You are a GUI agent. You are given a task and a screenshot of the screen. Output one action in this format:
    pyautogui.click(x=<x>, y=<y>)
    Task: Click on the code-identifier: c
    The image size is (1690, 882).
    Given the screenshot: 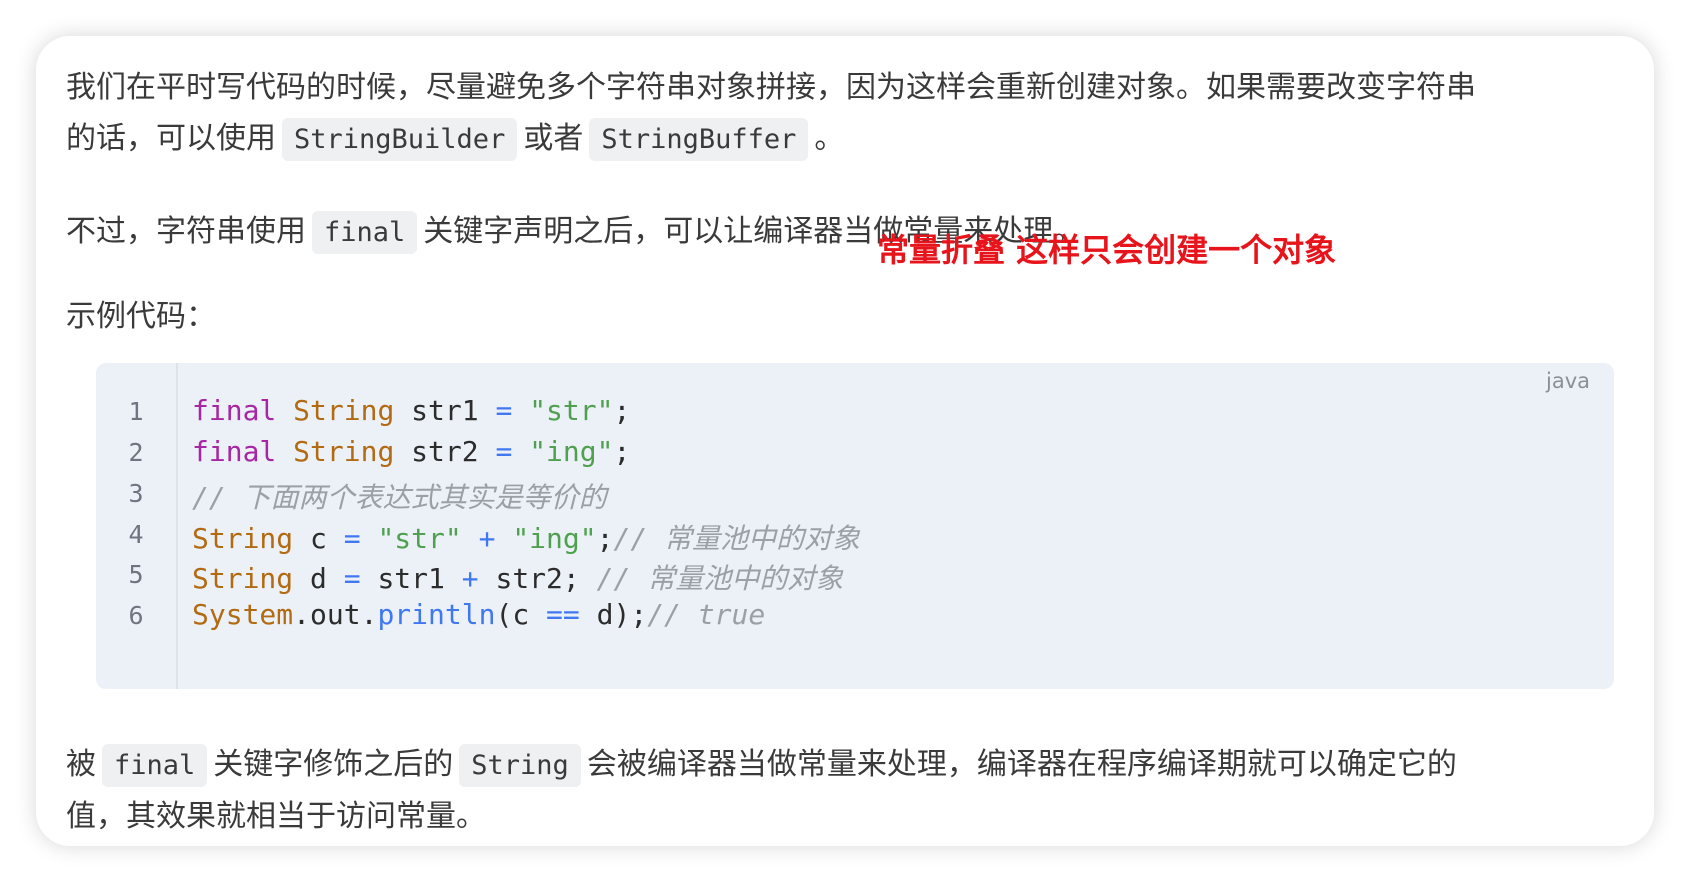 What is the action you would take?
    pyautogui.click(x=318, y=538)
    